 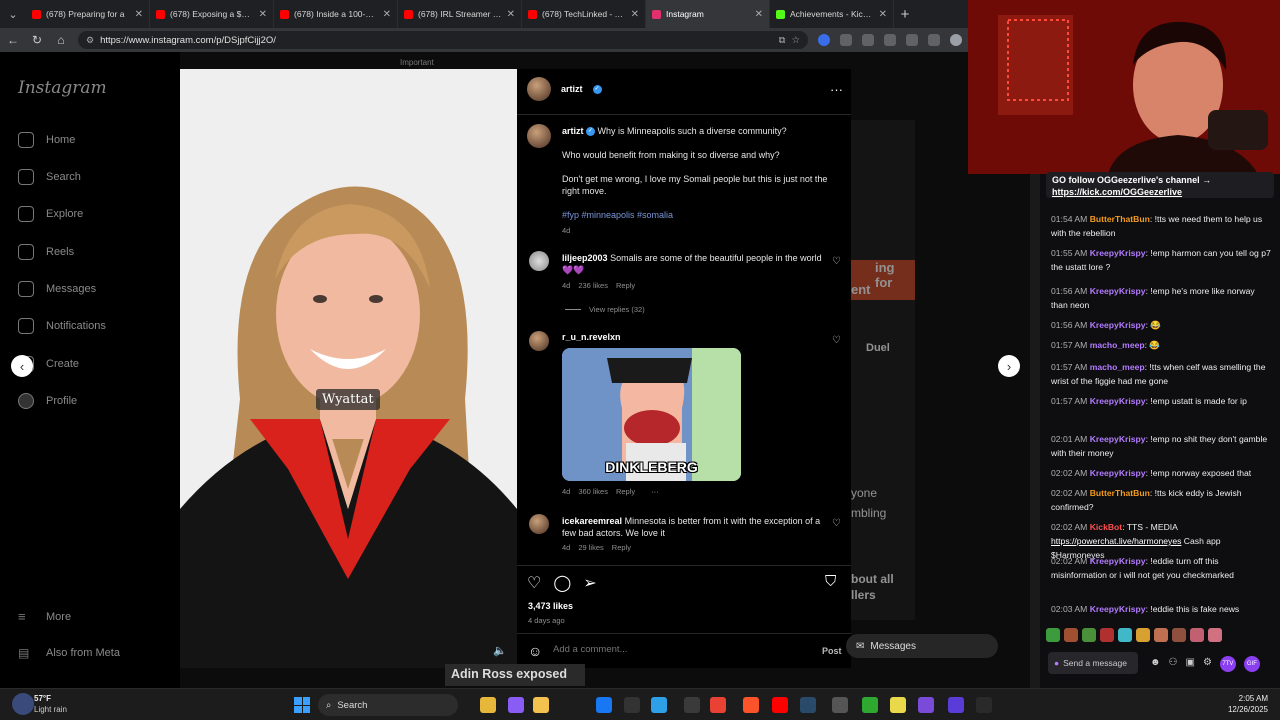 I want to click on steam-icon, so click(x=808, y=705).